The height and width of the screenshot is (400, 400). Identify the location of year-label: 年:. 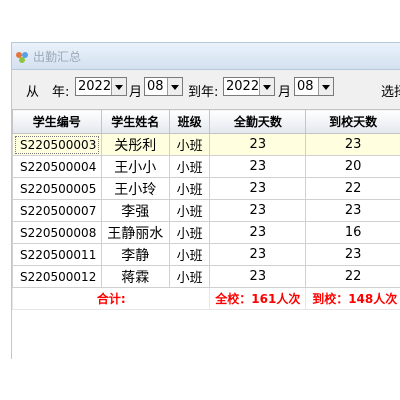
(61, 92).